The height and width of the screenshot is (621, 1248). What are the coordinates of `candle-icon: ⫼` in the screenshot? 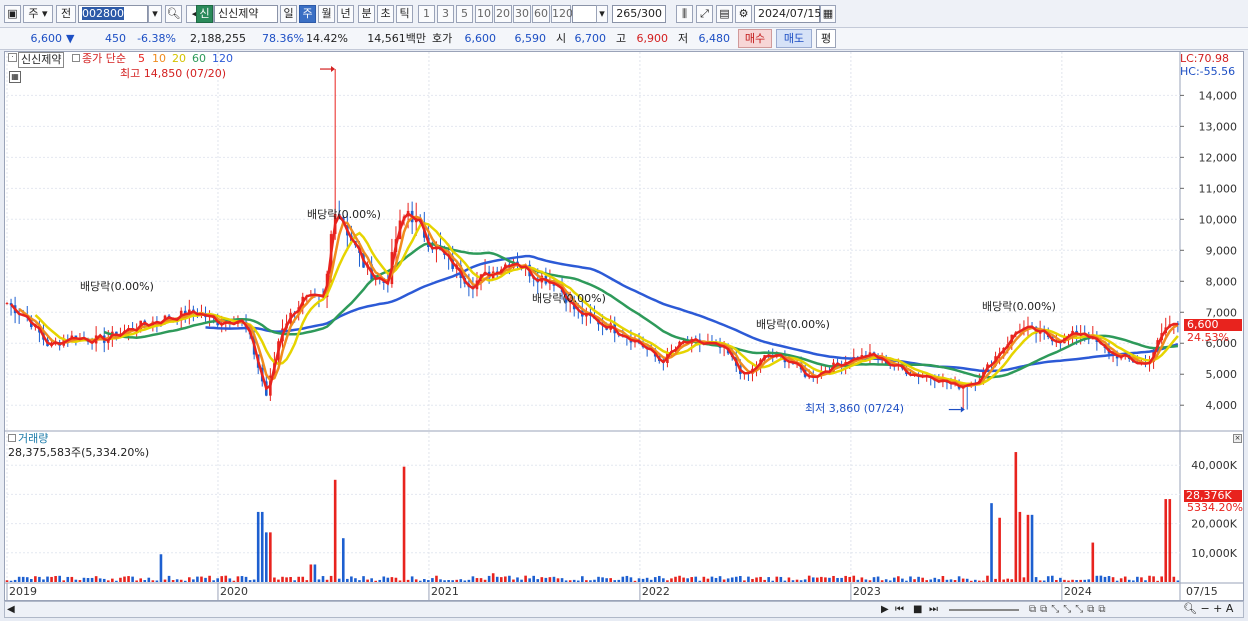 It's located at (684, 14).